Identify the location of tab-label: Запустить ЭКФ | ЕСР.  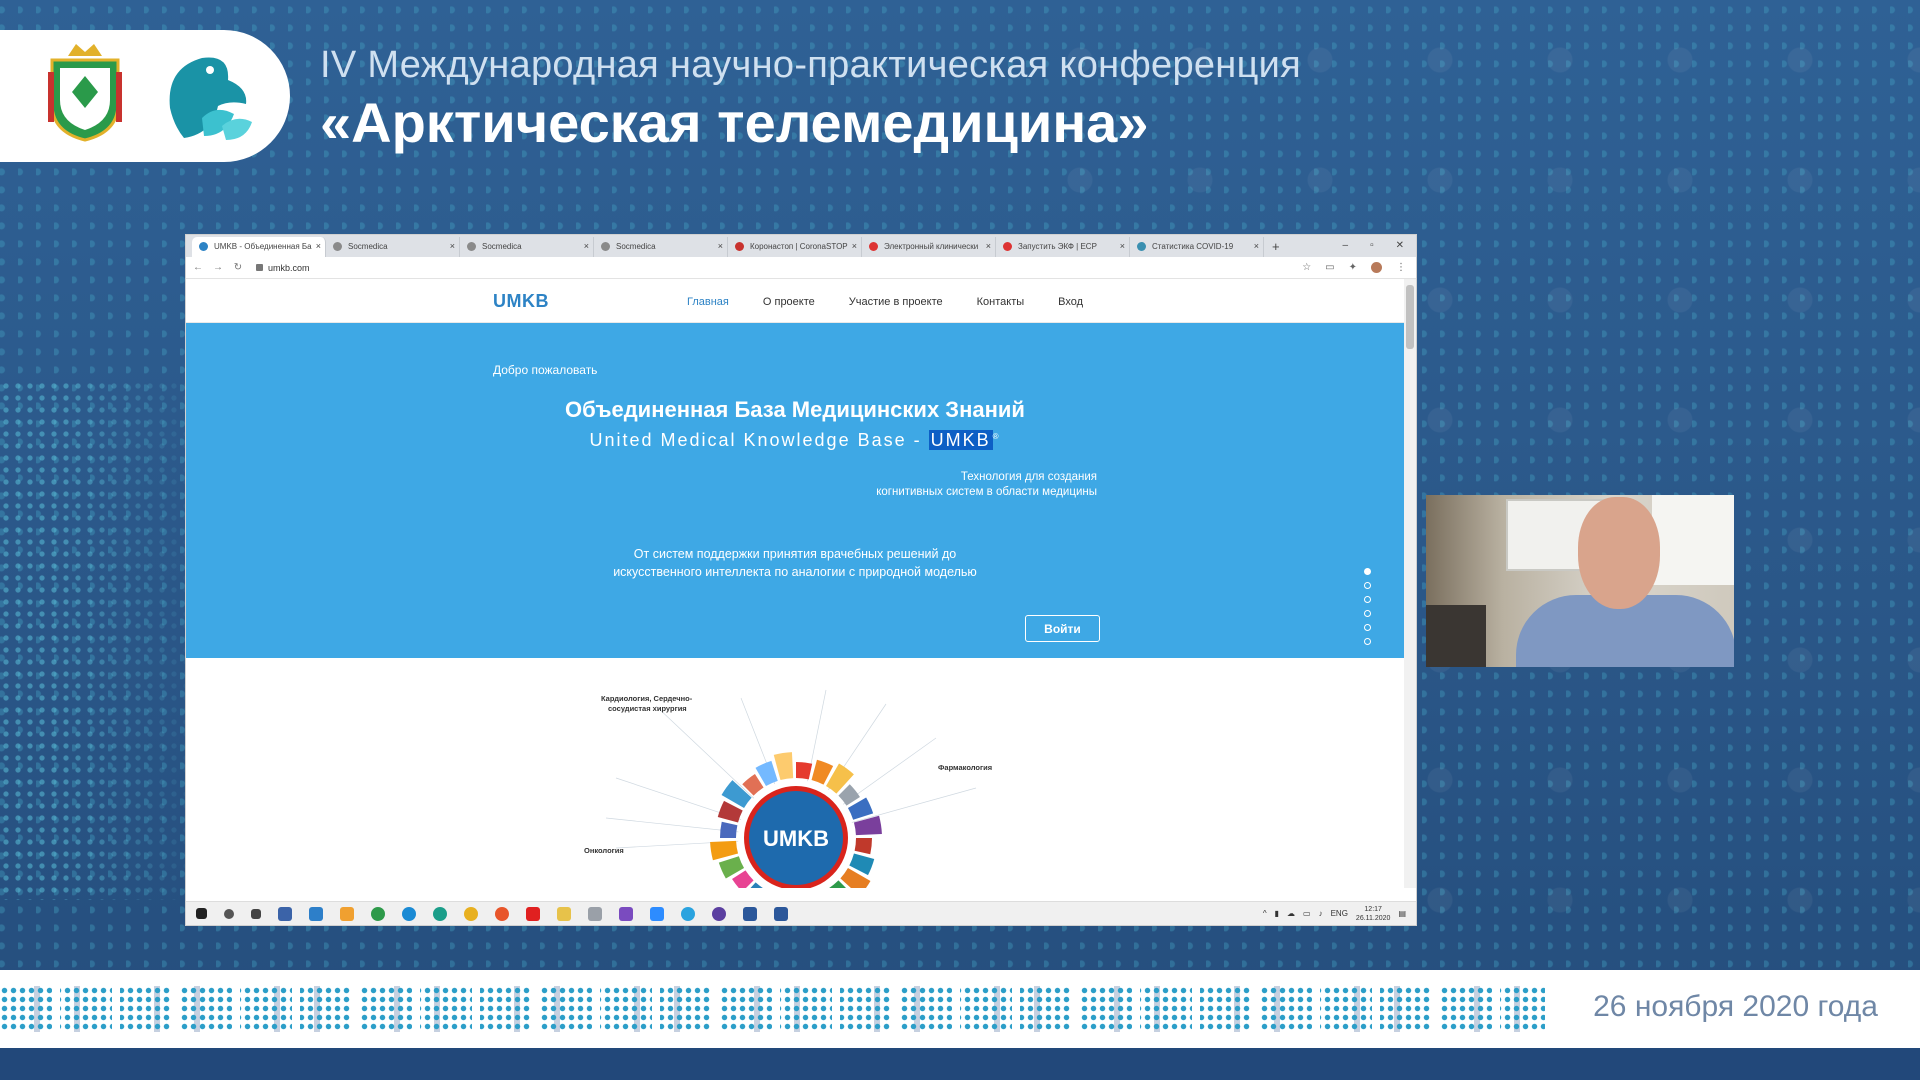
(1057, 246).